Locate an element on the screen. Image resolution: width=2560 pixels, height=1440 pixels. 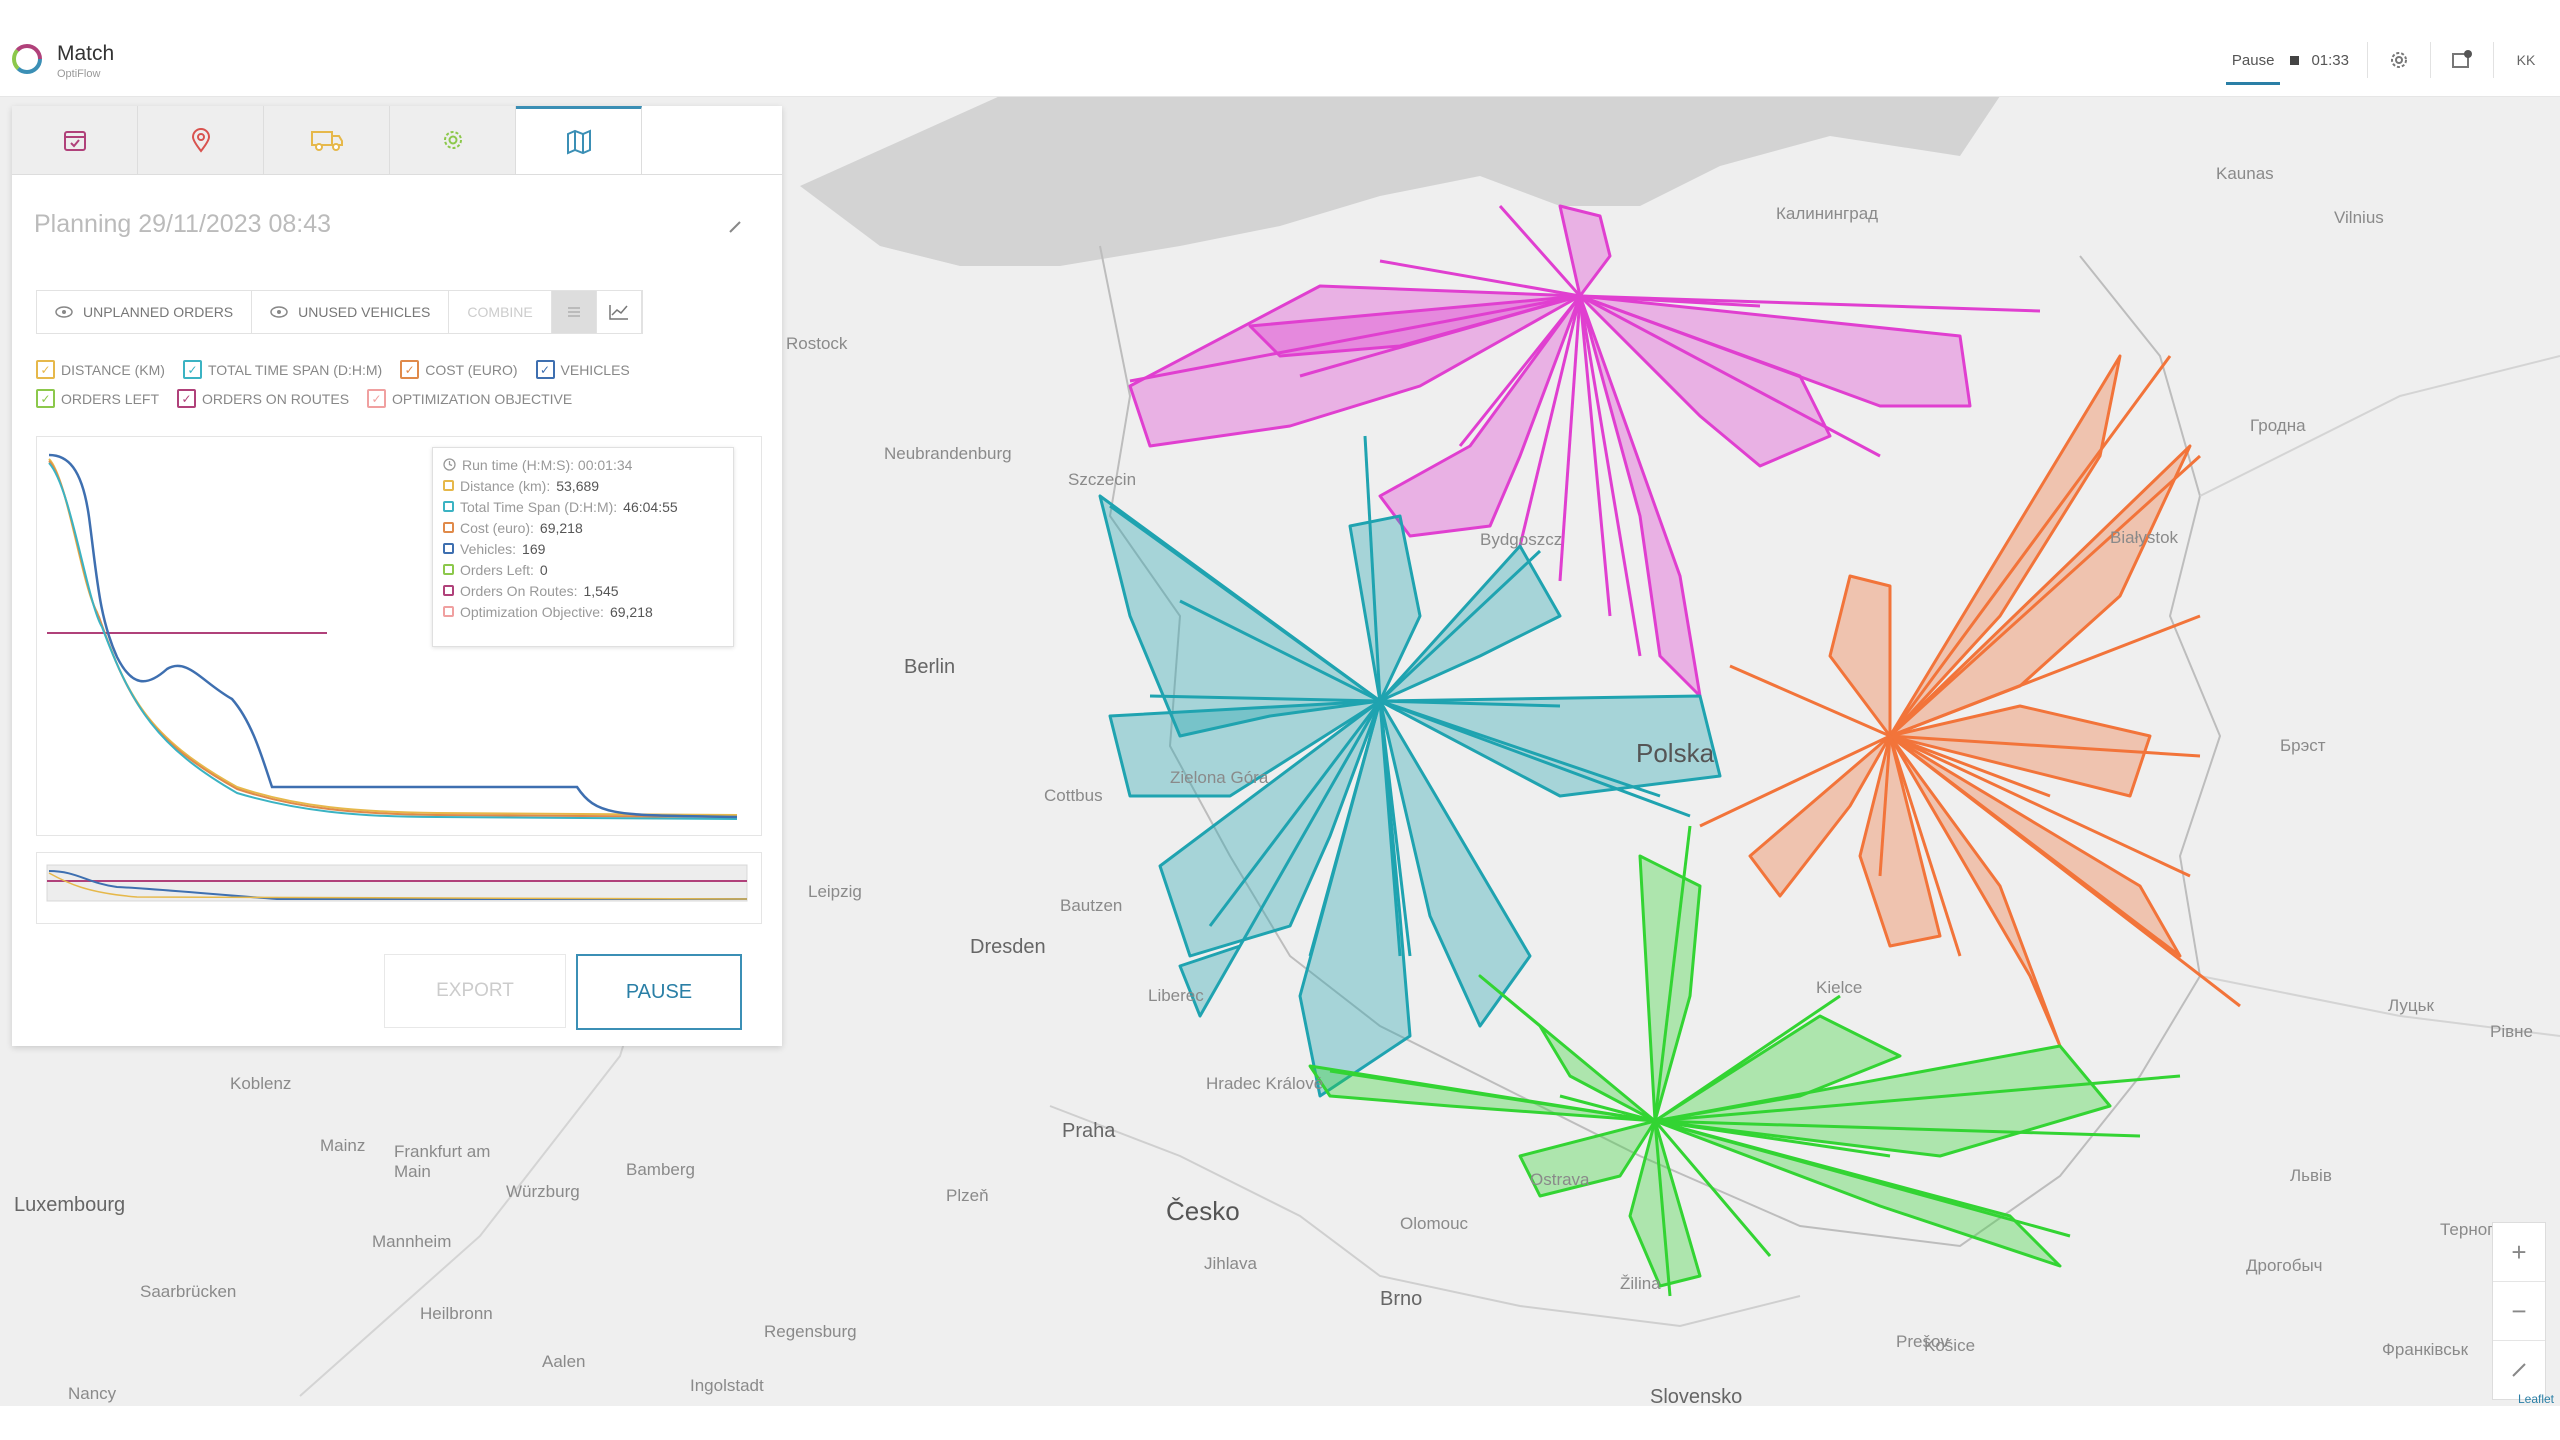
tooltip-orders-left-value: 0 is located at coordinates (543, 569).